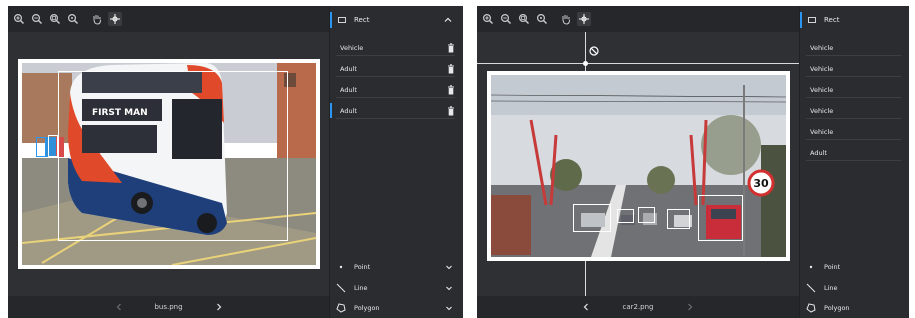 This screenshot has height=318, width=915. I want to click on speed-sign-text: 30, so click(761, 183).